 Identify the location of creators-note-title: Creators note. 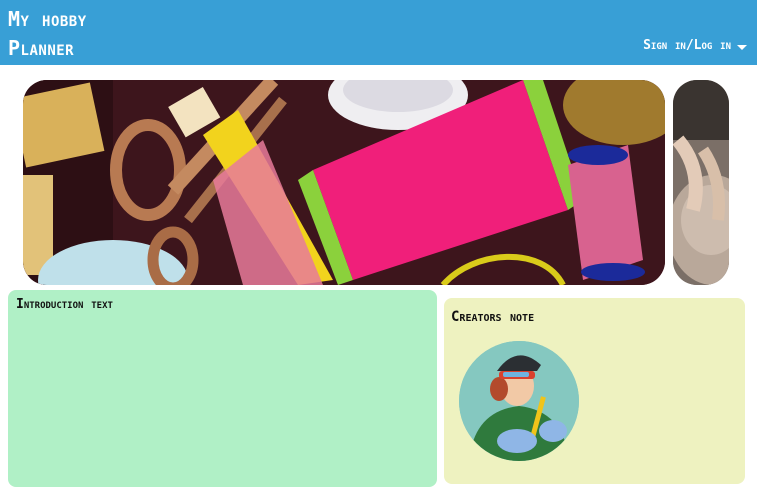
(493, 317).